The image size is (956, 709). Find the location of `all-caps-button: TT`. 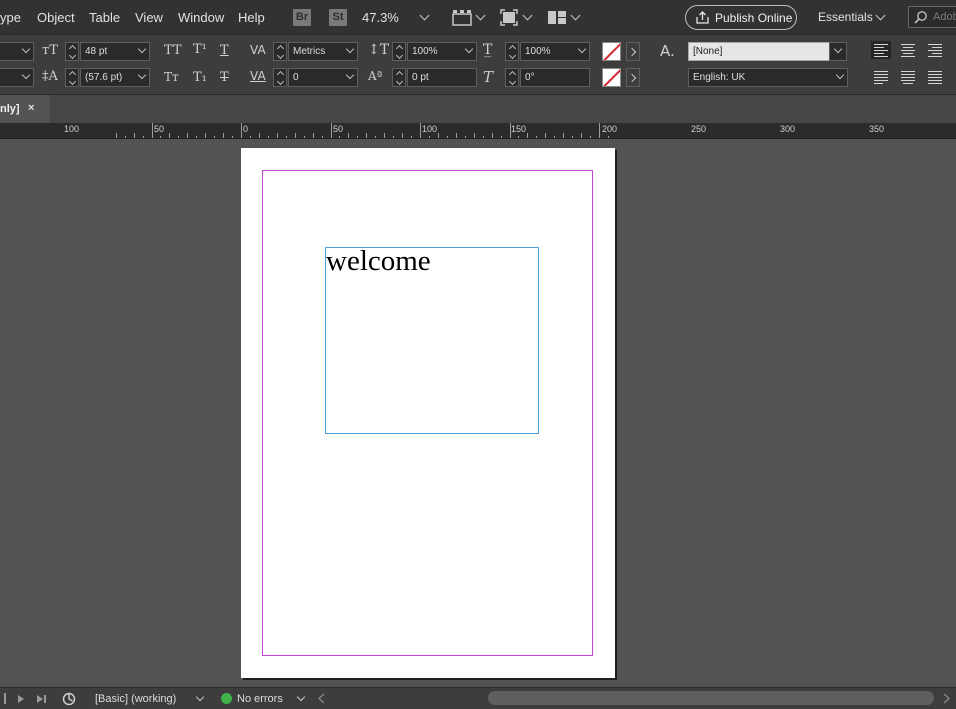

all-caps-button: TT is located at coordinates (173, 50).